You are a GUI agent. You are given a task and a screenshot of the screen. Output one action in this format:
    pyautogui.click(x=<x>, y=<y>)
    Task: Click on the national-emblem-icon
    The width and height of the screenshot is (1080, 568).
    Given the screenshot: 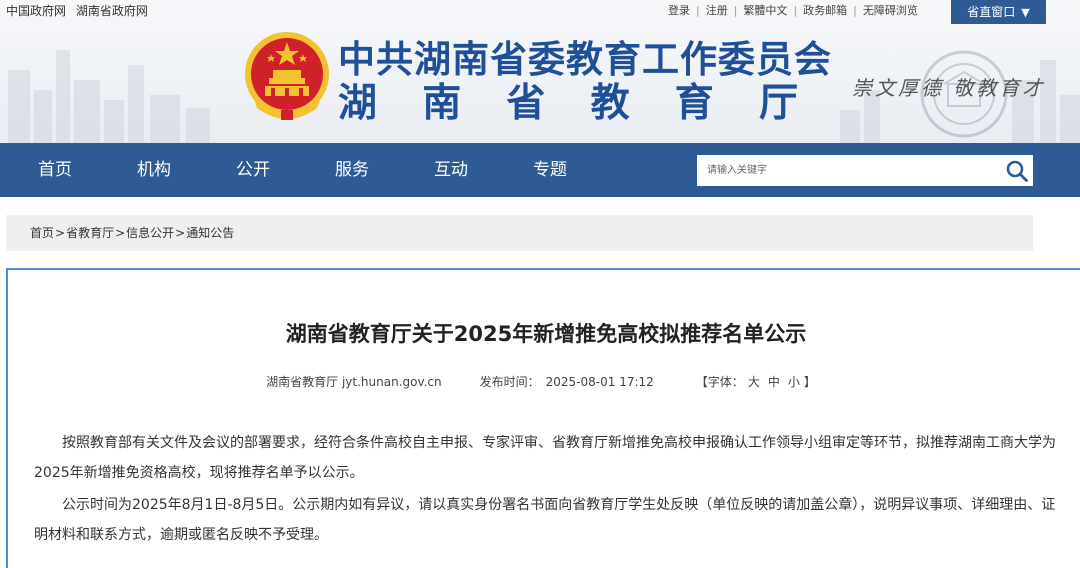 What is the action you would take?
    pyautogui.click(x=287, y=76)
    